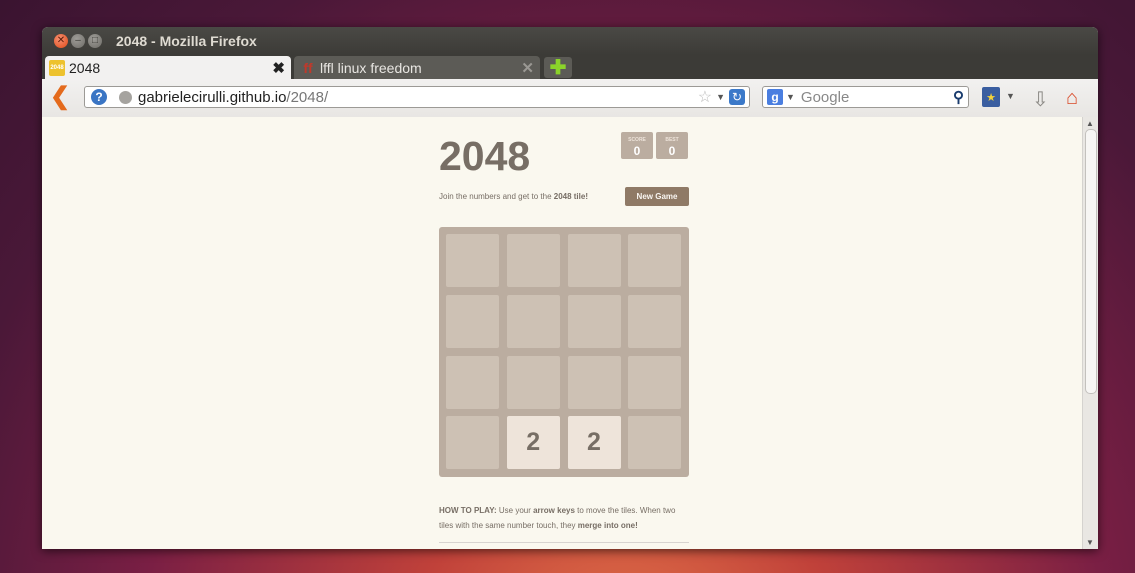  I want to click on tab-lffl: ff lffl linux freedom ✕, so click(417, 67).